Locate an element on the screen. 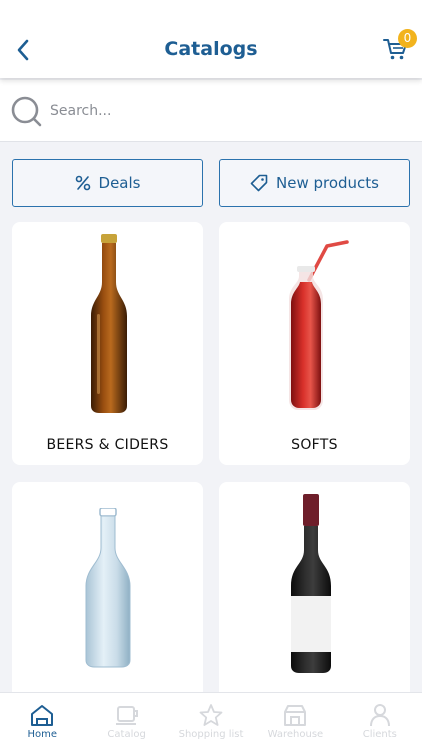 The height and width of the screenshot is (750, 422). category-card-softs: SOFTS is located at coordinates (314, 343).